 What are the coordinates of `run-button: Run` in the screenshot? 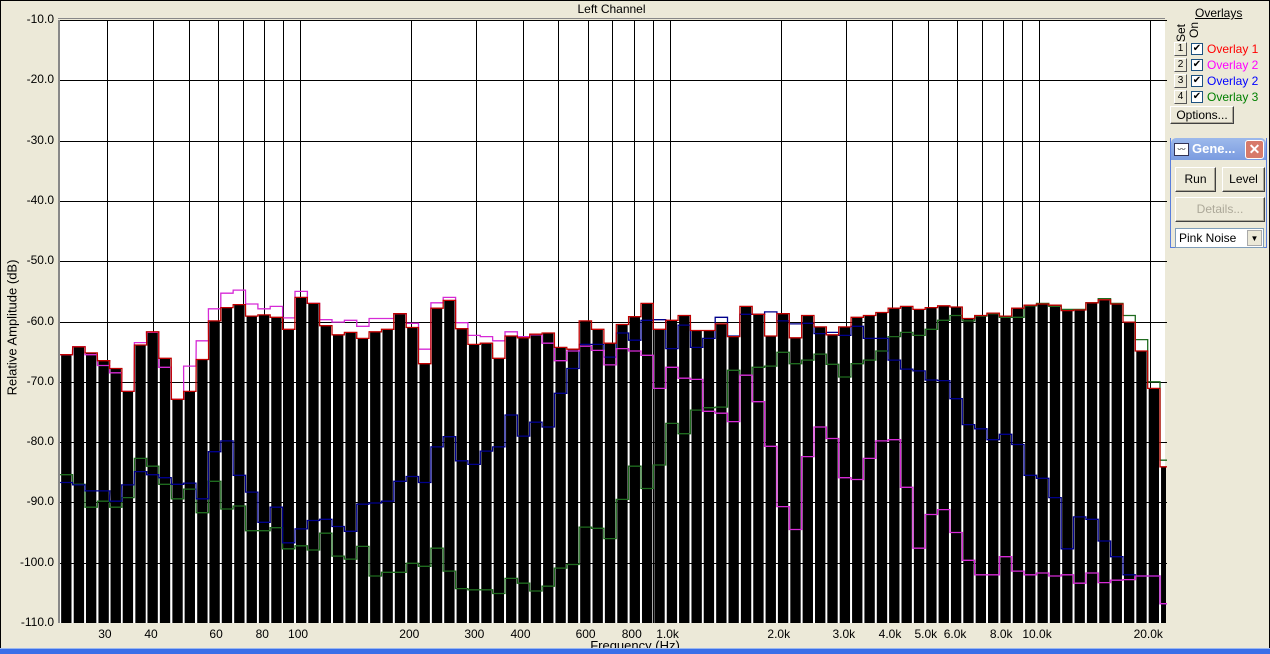 It's located at (1195, 179).